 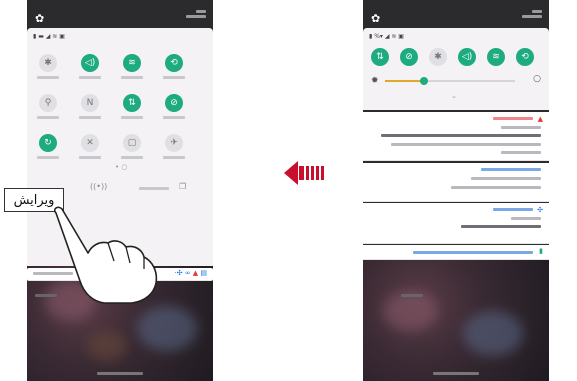 What do you see at coordinates (456, 223) in the screenshot?
I see `notification-card-3: ✣` at bounding box center [456, 223].